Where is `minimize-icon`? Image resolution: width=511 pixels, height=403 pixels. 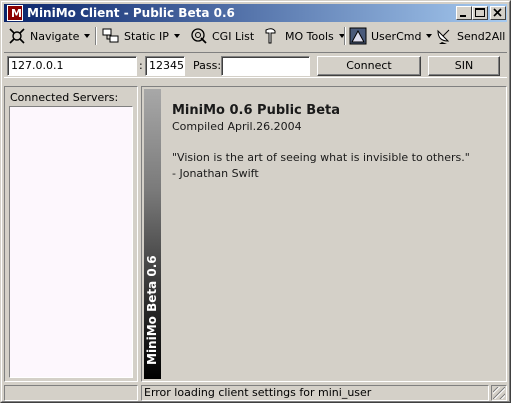 minimize-icon is located at coordinates (463, 16).